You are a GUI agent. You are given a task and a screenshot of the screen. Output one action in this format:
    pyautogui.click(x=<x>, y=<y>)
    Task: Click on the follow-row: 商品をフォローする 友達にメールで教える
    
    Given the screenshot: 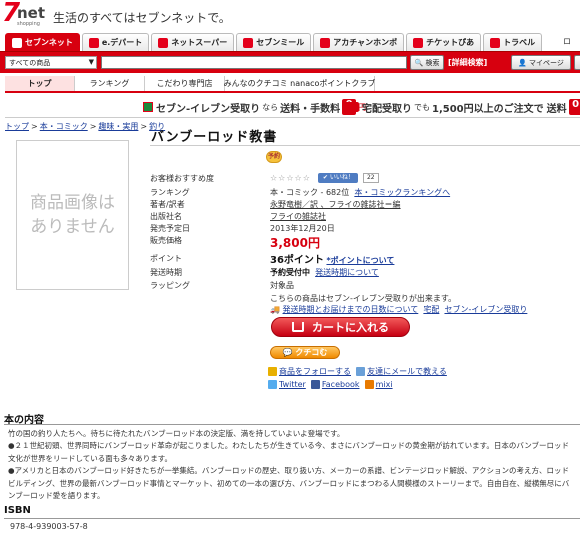 What is the action you would take?
    pyautogui.click(x=357, y=371)
    